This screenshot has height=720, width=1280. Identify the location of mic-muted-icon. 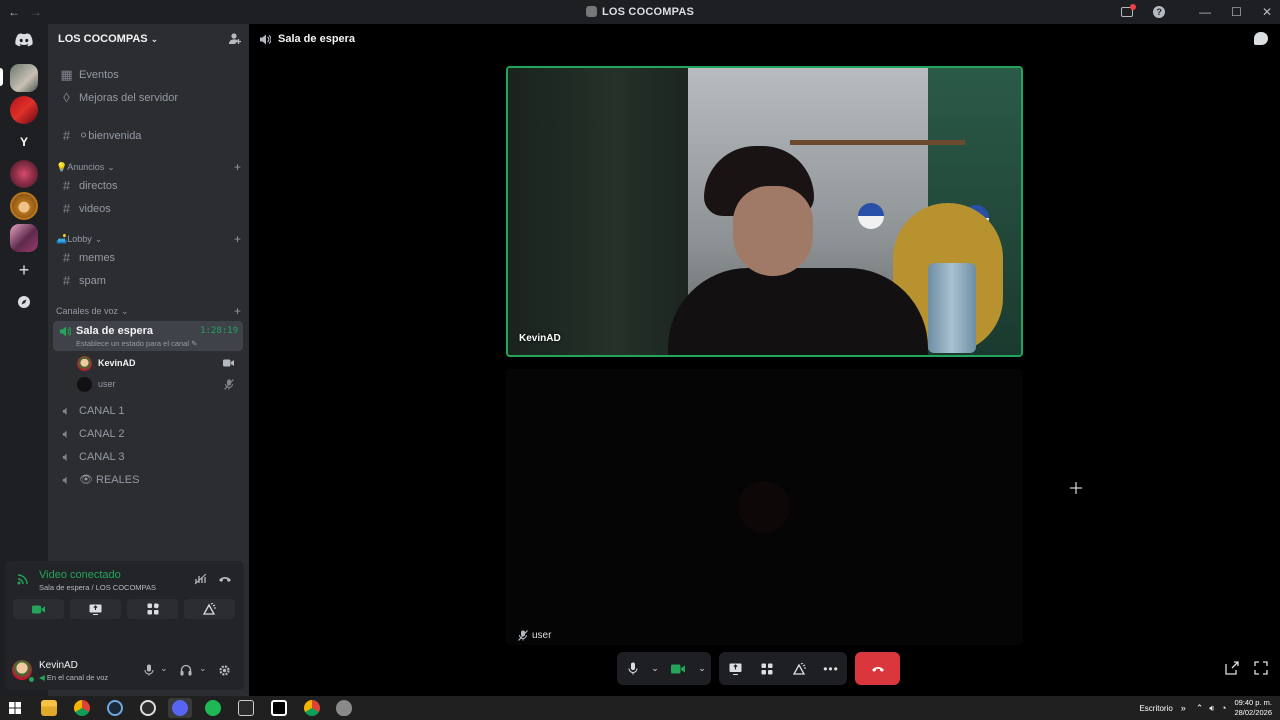
(523, 635).